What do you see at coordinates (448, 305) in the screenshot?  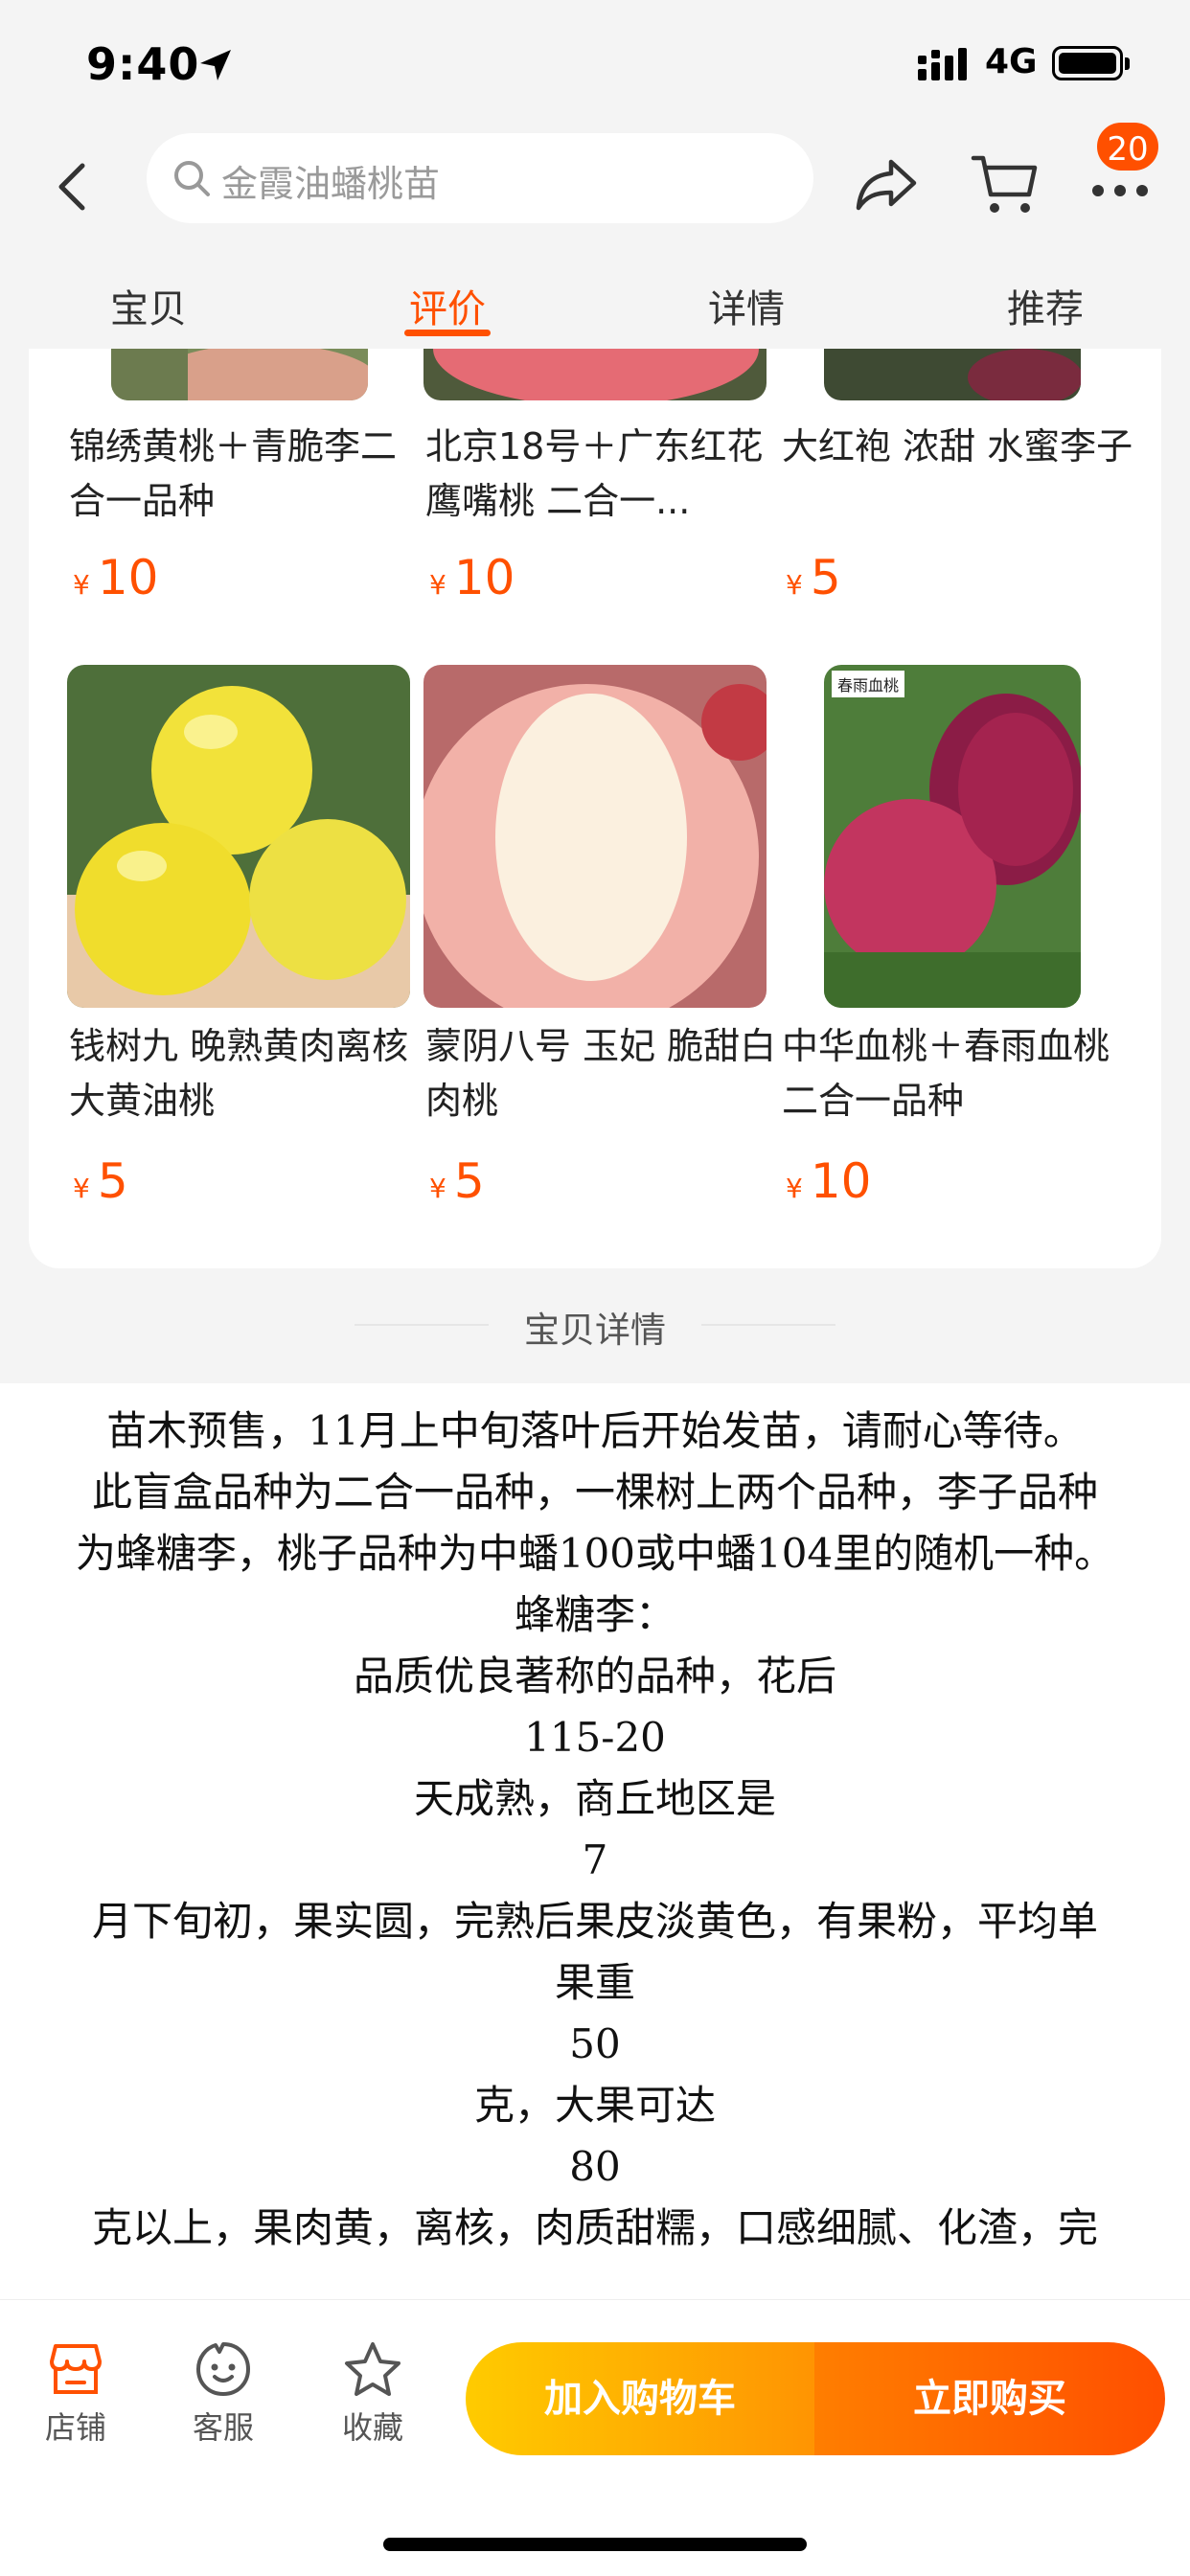 I see `tab-reviews: 评价` at bounding box center [448, 305].